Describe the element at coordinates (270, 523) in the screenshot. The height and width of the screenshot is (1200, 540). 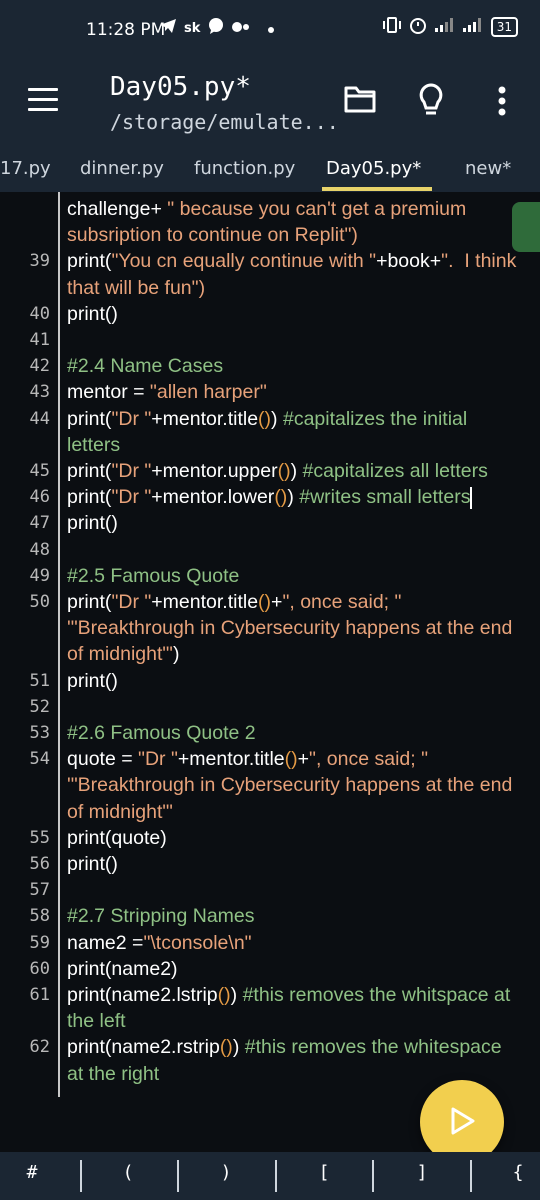
I see `code-line: 47 print()` at that location.